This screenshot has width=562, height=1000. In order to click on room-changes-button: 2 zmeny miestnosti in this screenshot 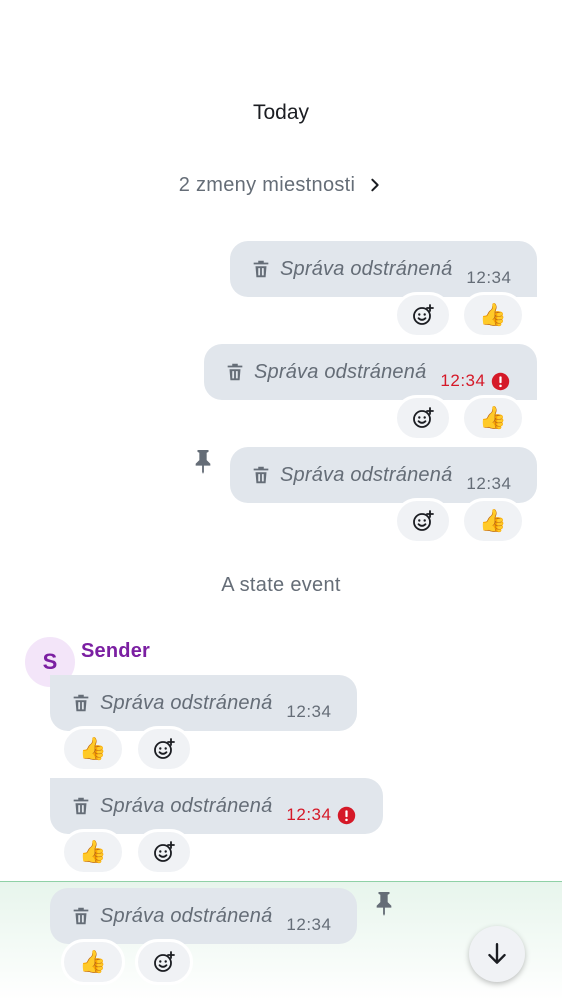, I will do `click(281, 185)`.